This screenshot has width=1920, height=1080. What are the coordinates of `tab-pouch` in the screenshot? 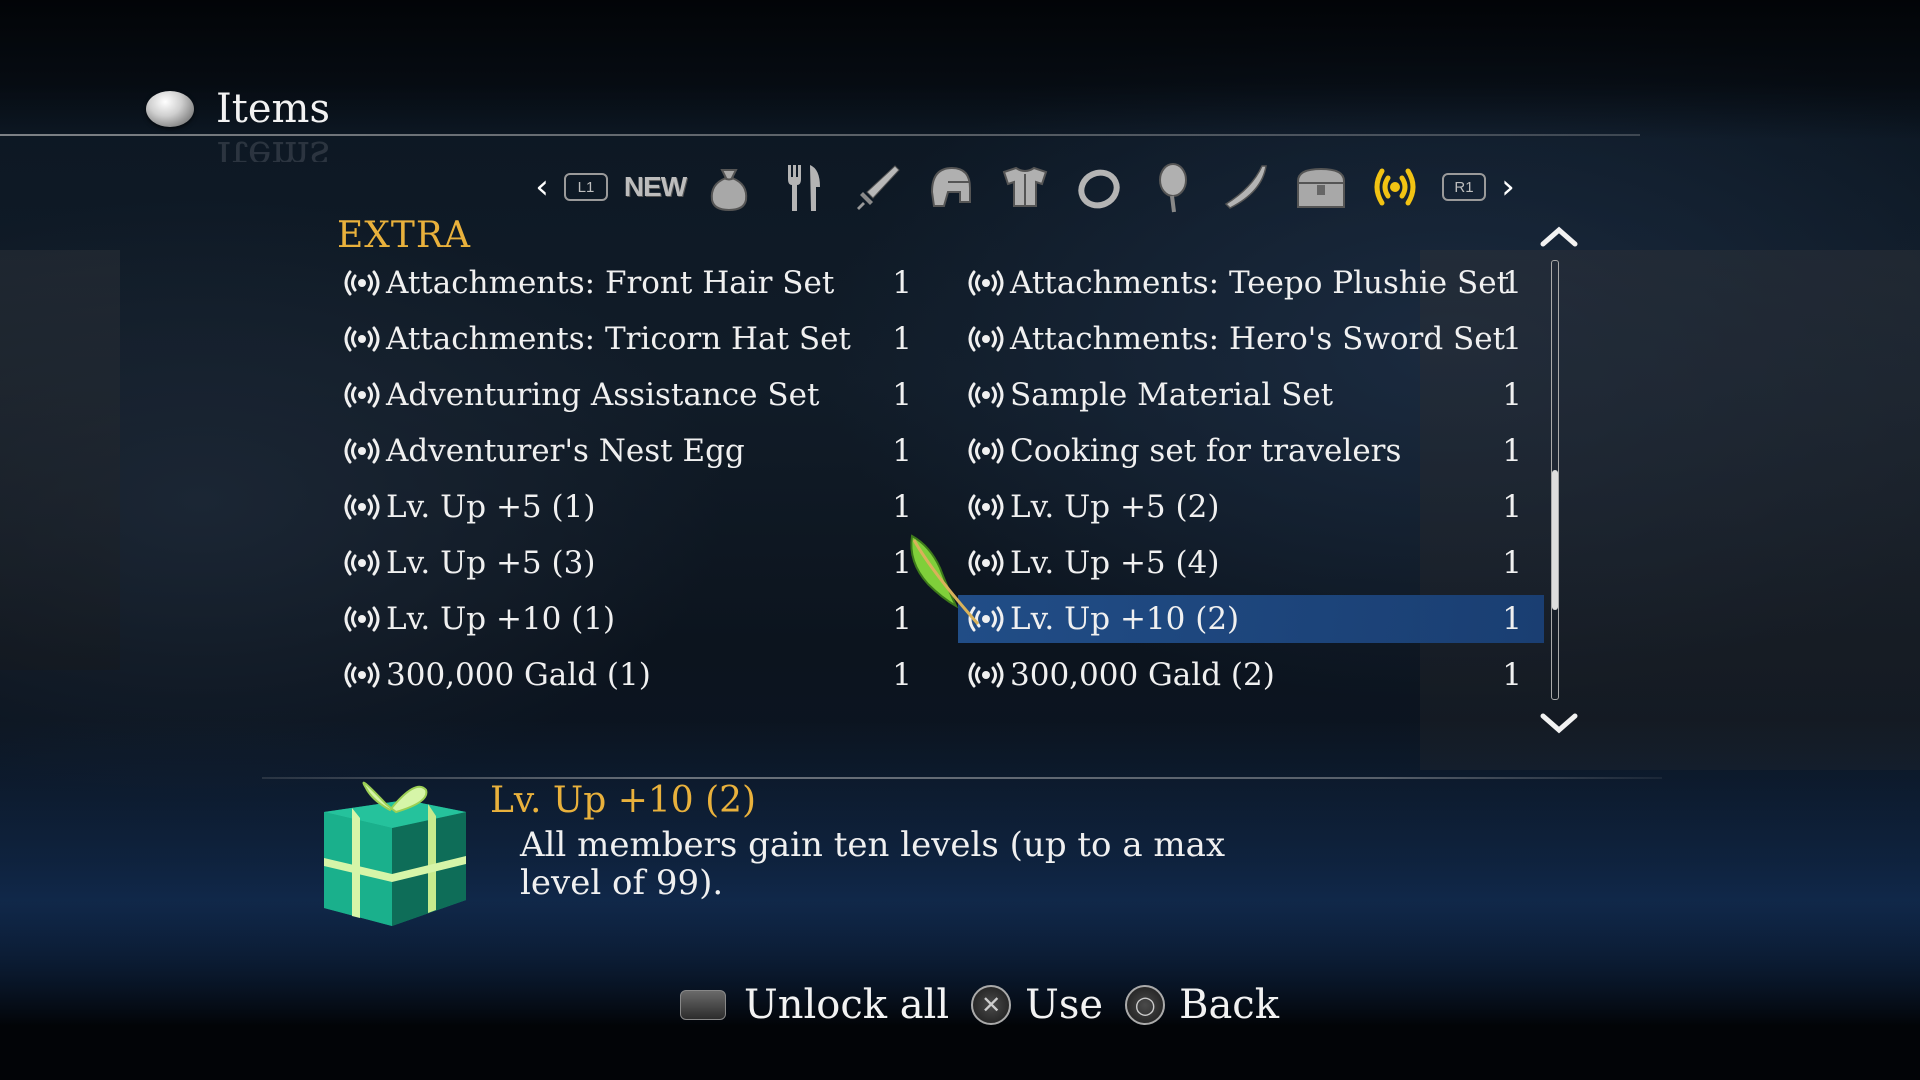 It's located at (729, 187).